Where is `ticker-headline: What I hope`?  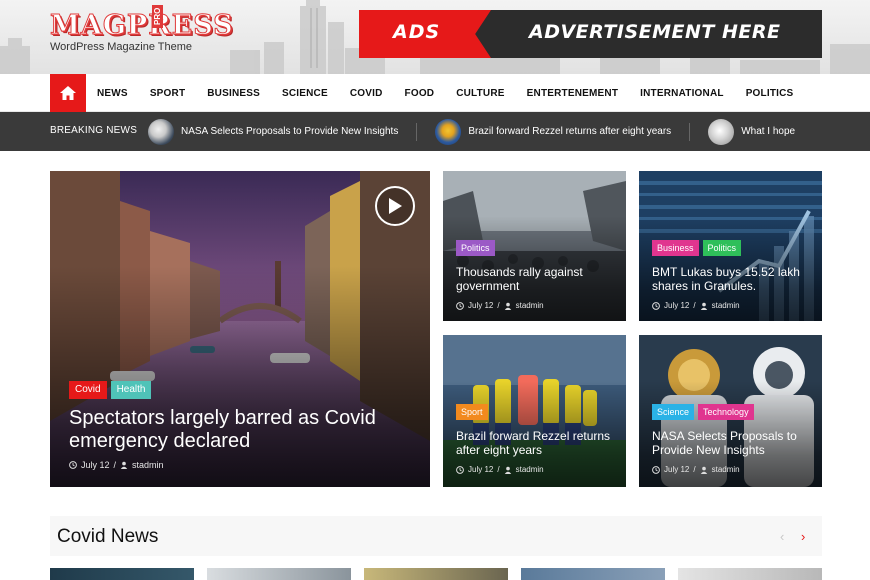
ticker-headline: What I hope is located at coordinates (768, 131).